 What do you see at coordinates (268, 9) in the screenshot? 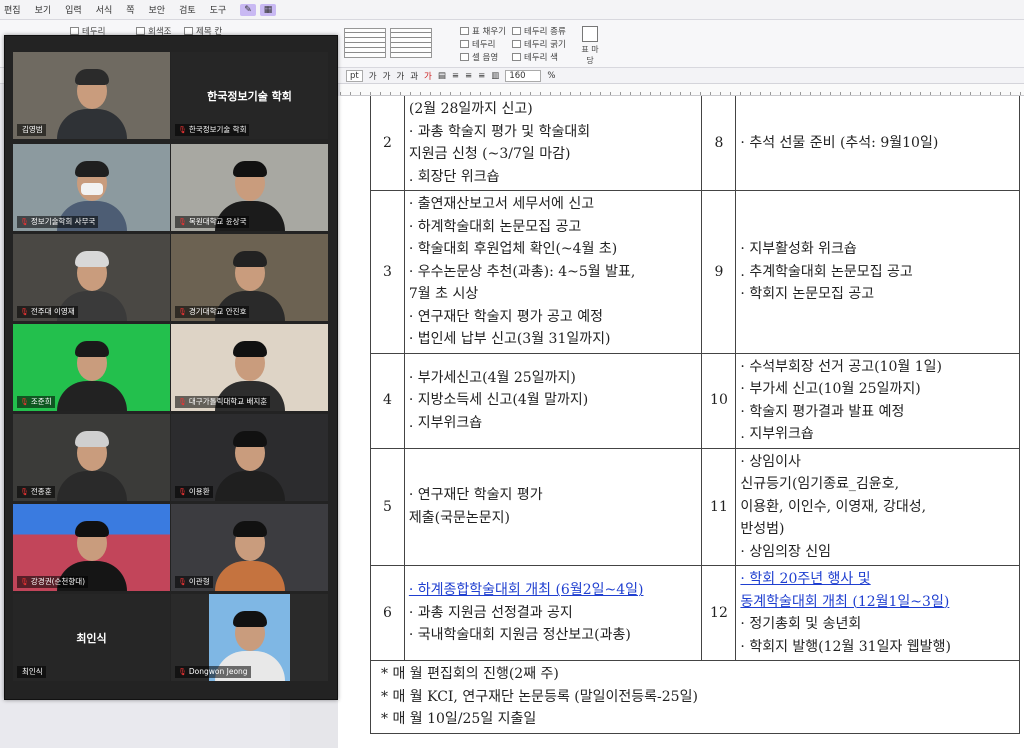
I see `table-layout-tab: ▦` at bounding box center [268, 9].